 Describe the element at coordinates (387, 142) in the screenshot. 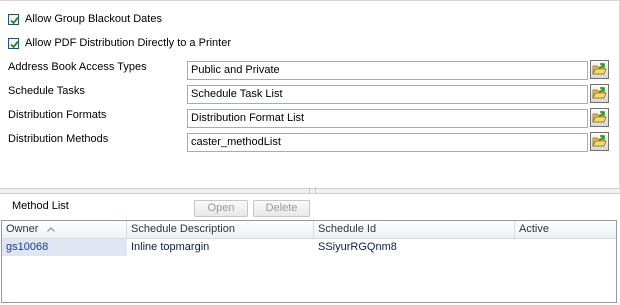

I see `distribution-methods-field: caster_methodList` at that location.